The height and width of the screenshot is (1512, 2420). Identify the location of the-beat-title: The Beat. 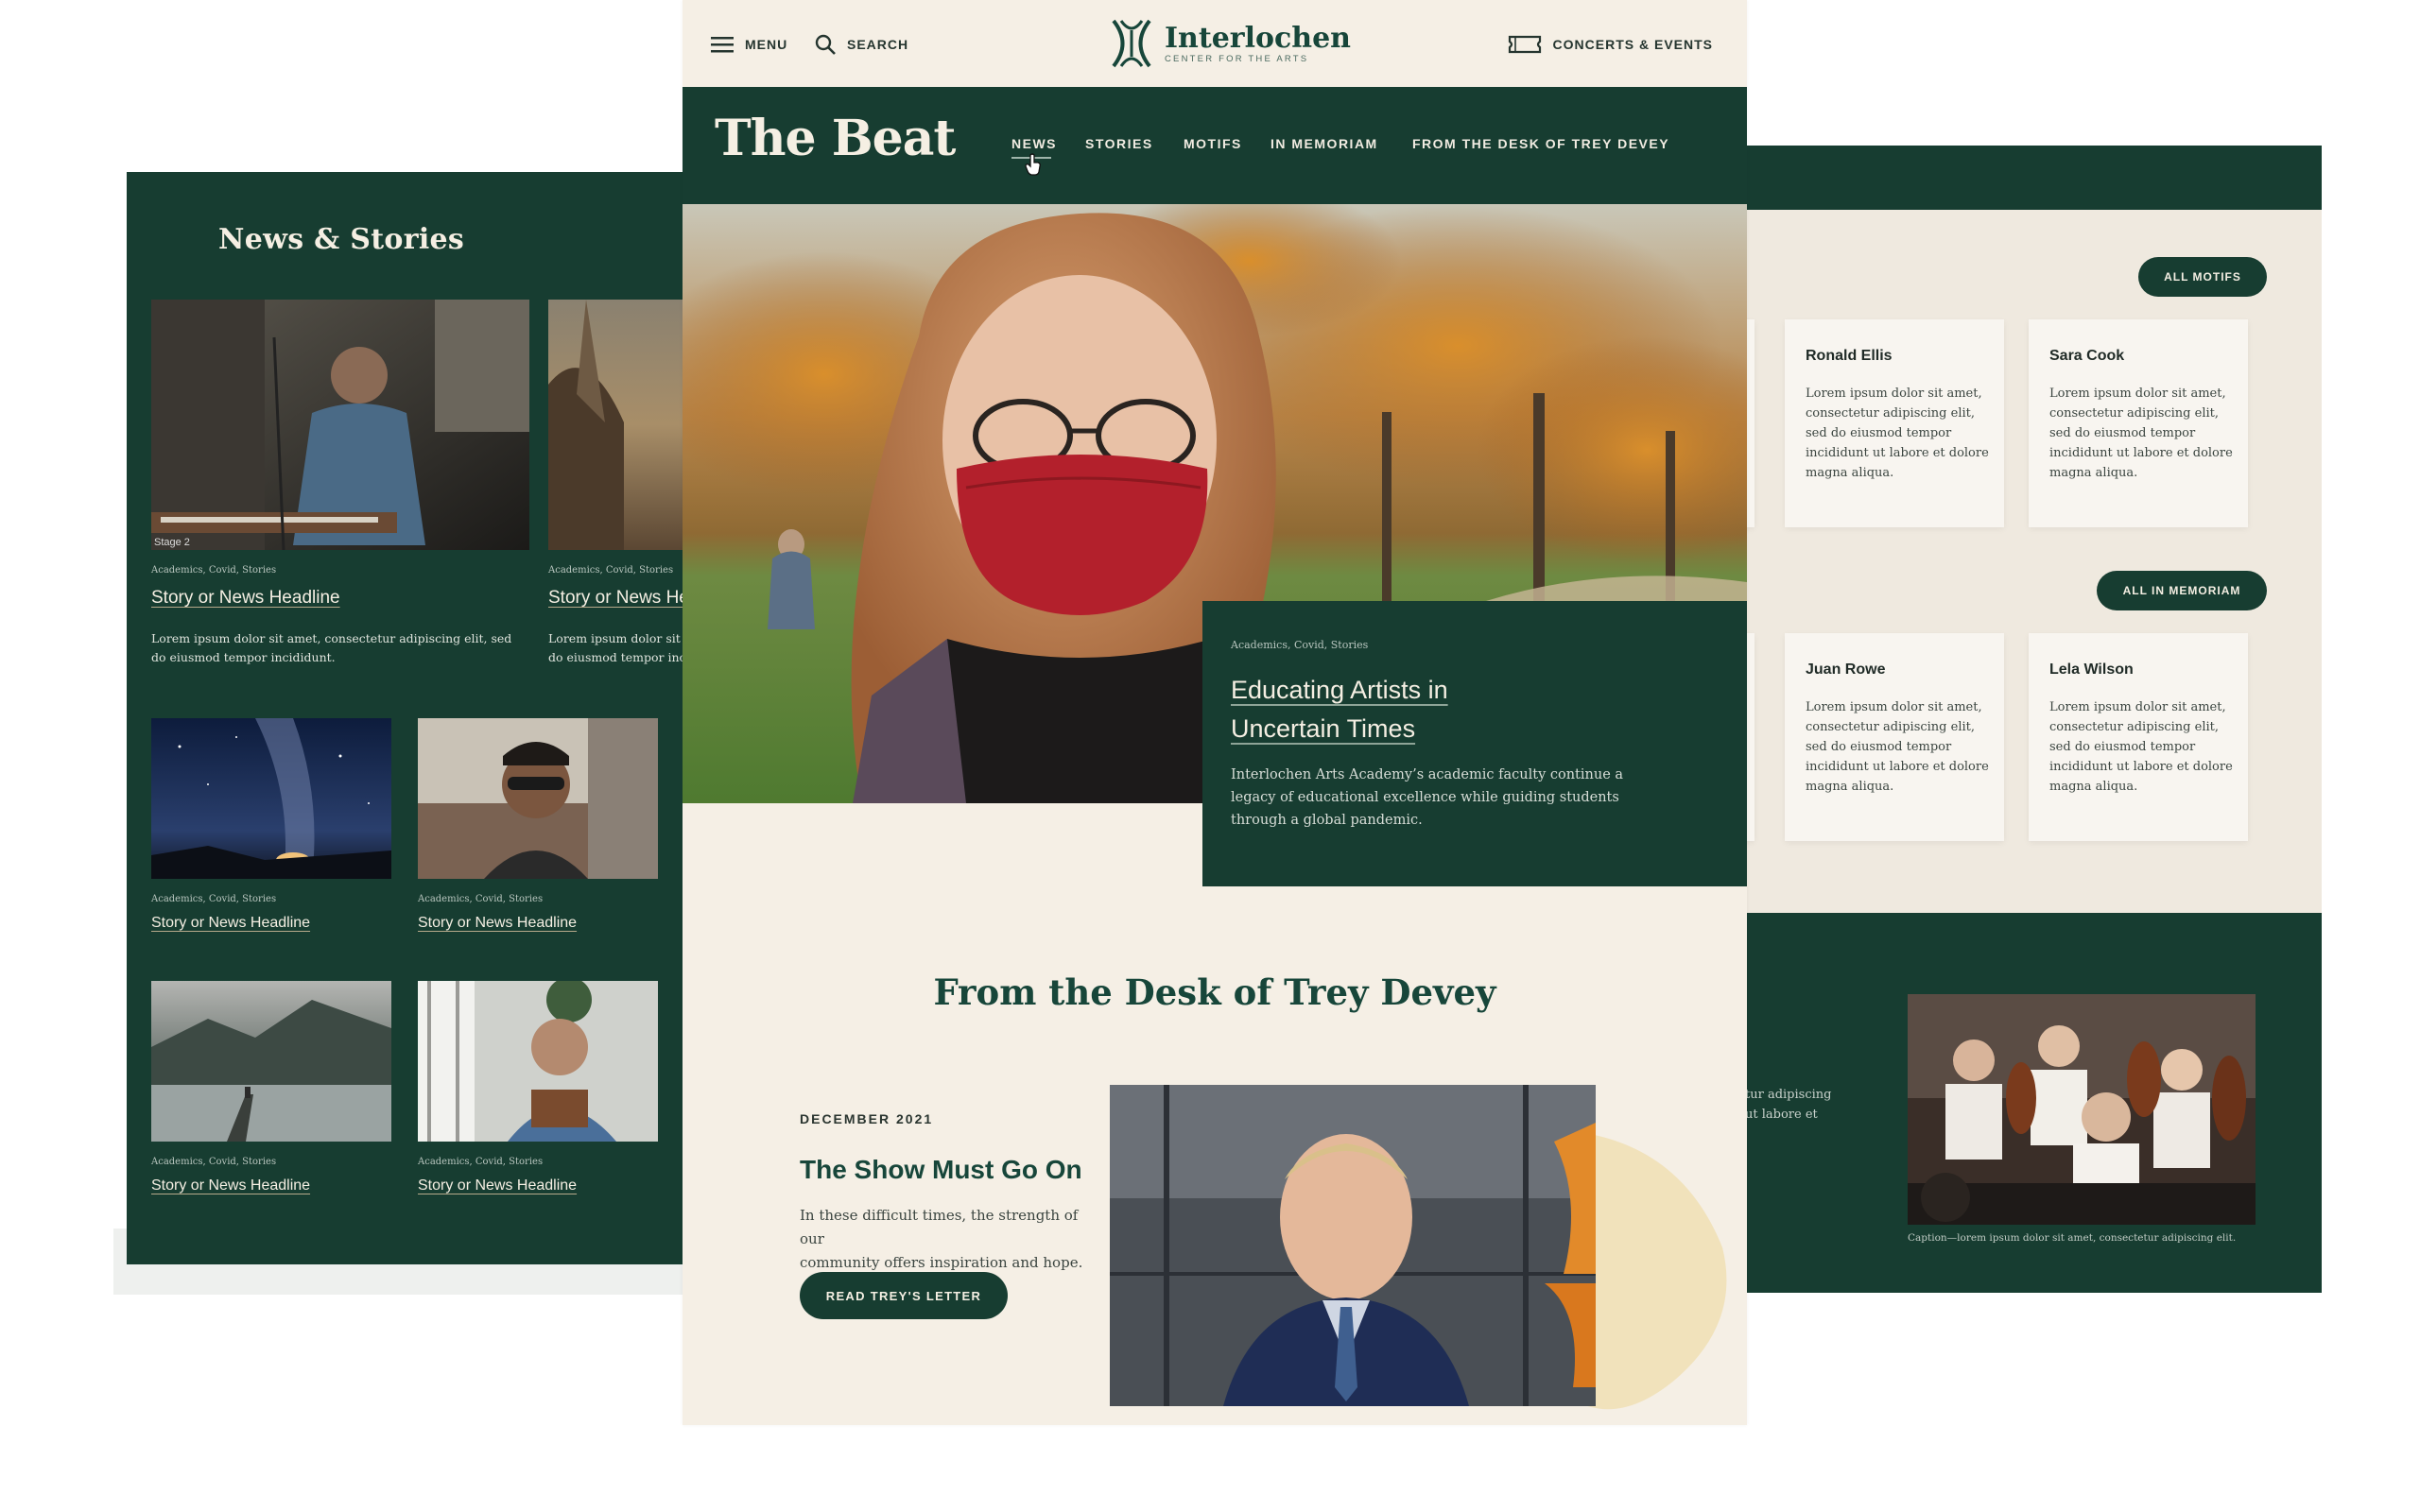
(835, 138).